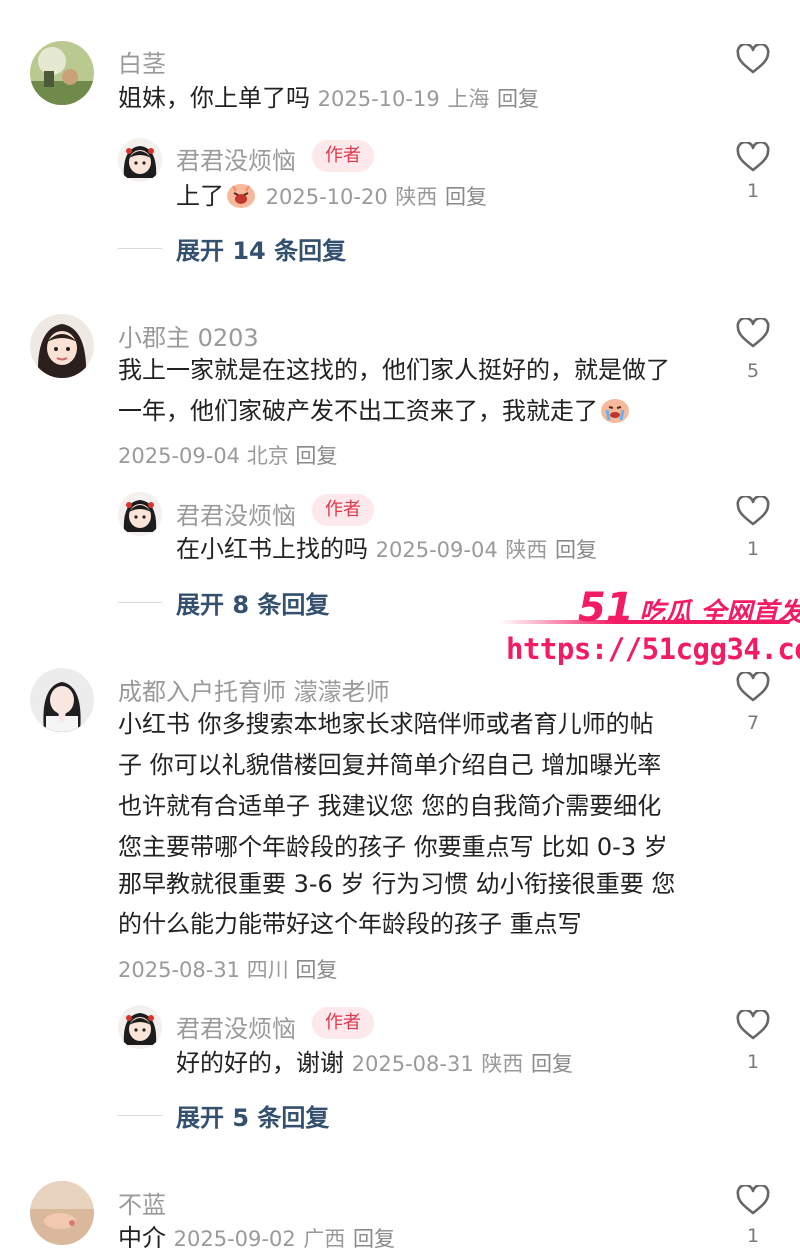  Describe the element at coordinates (200, 196) in the screenshot. I see `reply-text-content: 上了` at that location.